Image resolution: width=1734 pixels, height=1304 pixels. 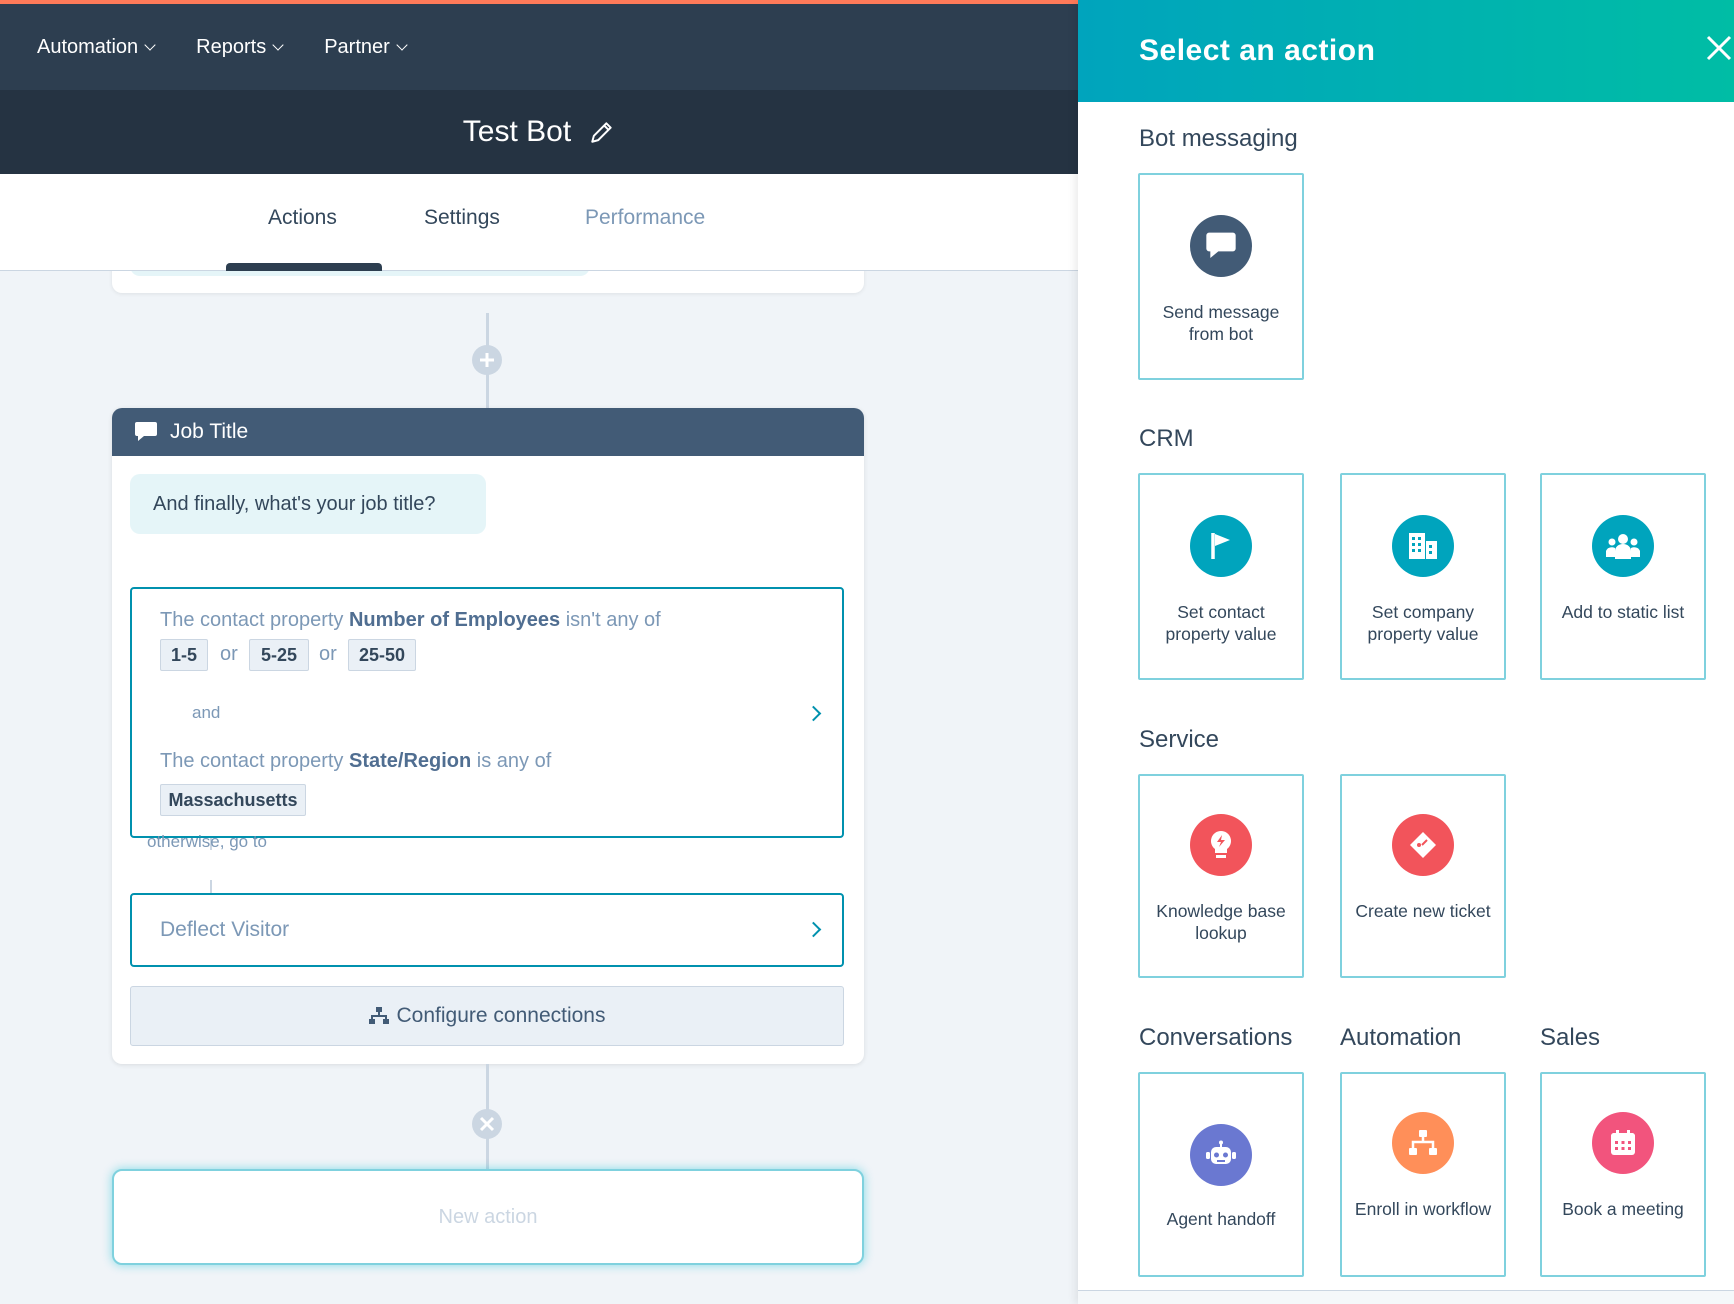 I want to click on tile-label: Knowledge base lookup, so click(x=1221, y=922).